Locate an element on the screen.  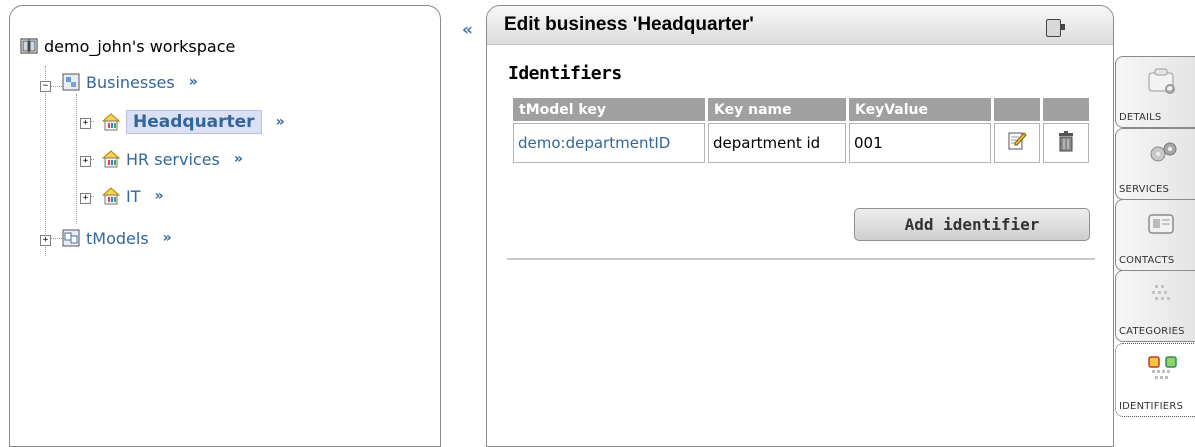
add-identifier-button: Add identifier is located at coordinates (972, 224).